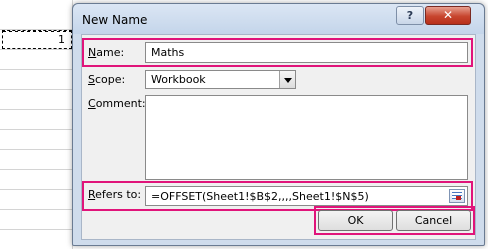 This screenshot has width=488, height=249. I want to click on comment-label: Comment:, so click(117, 103).